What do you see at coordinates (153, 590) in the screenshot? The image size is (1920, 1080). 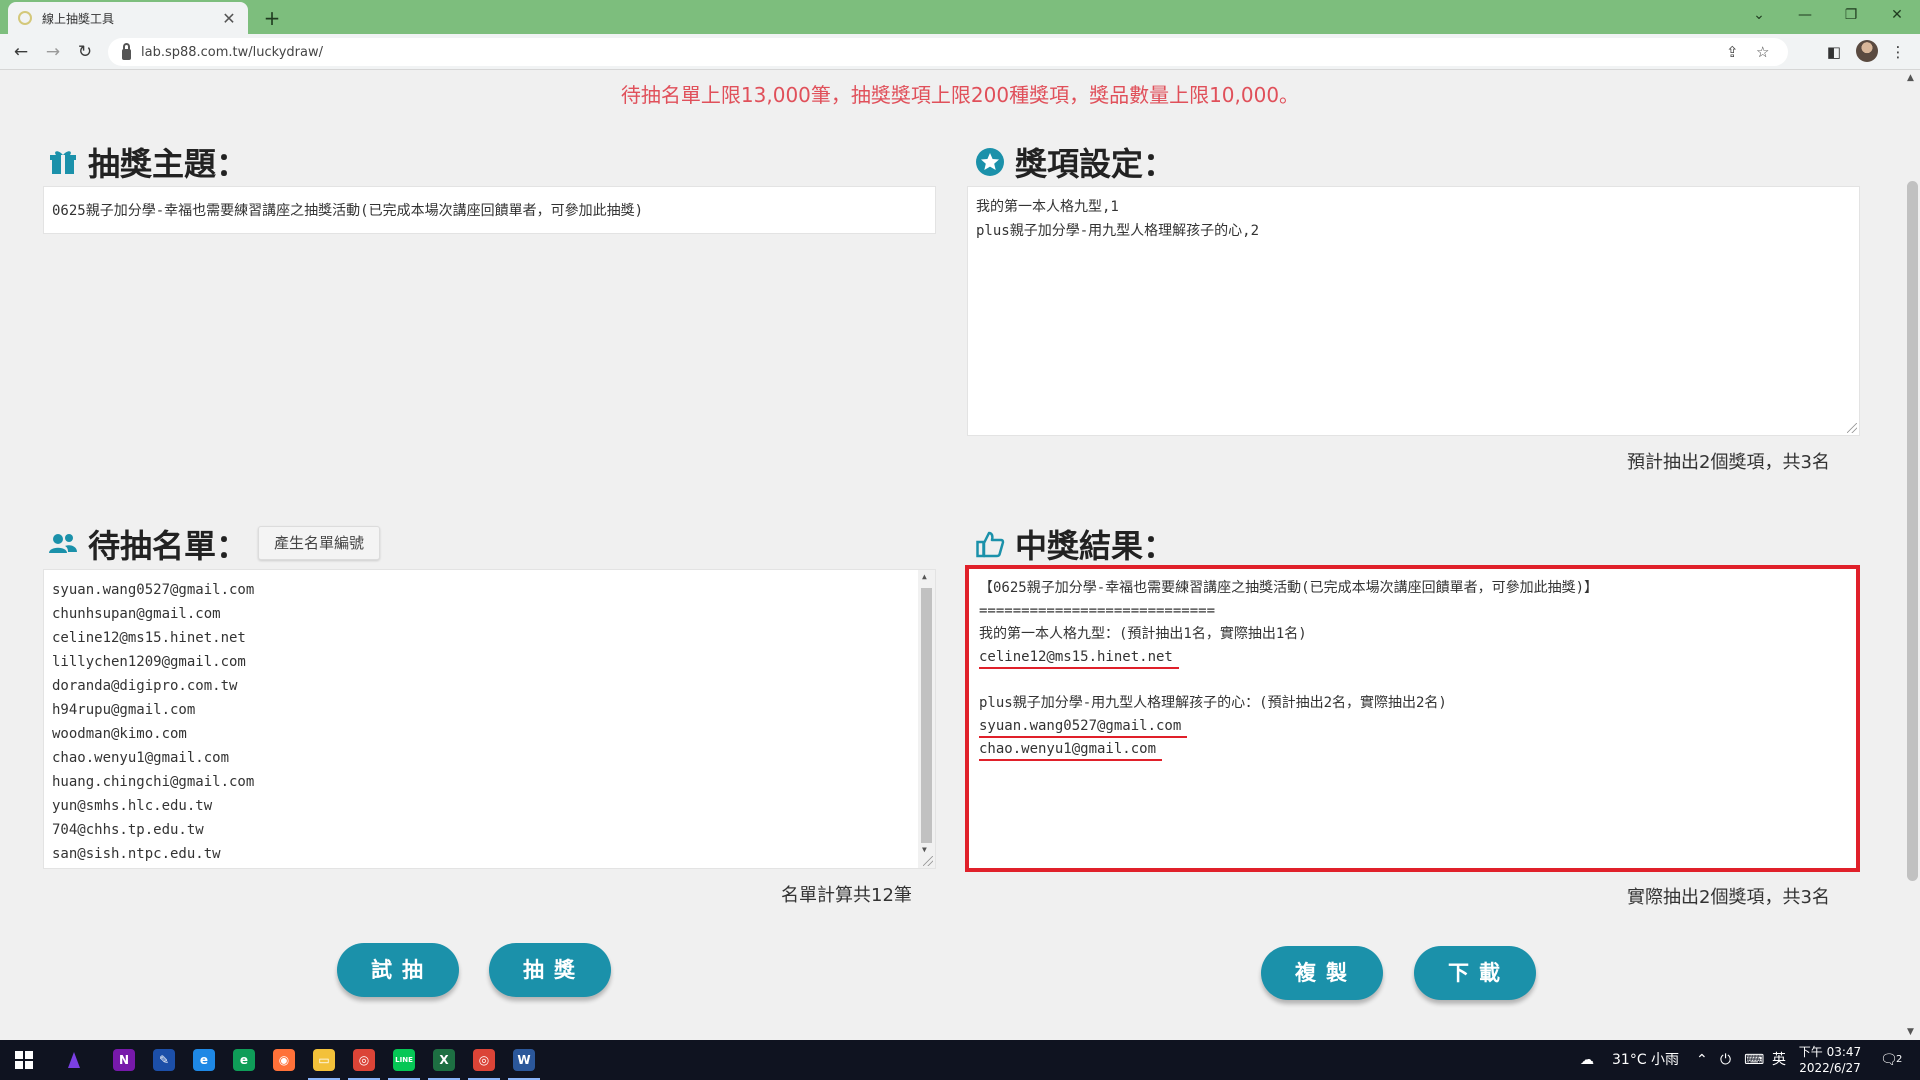 I see `participant-entry: syuan.wang0527@gmail.com` at bounding box center [153, 590].